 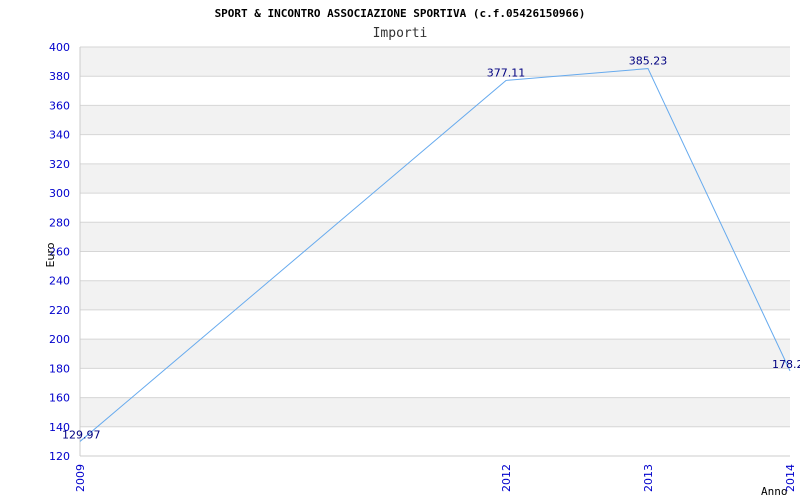 I want to click on data-label: 129.97, so click(x=81, y=434).